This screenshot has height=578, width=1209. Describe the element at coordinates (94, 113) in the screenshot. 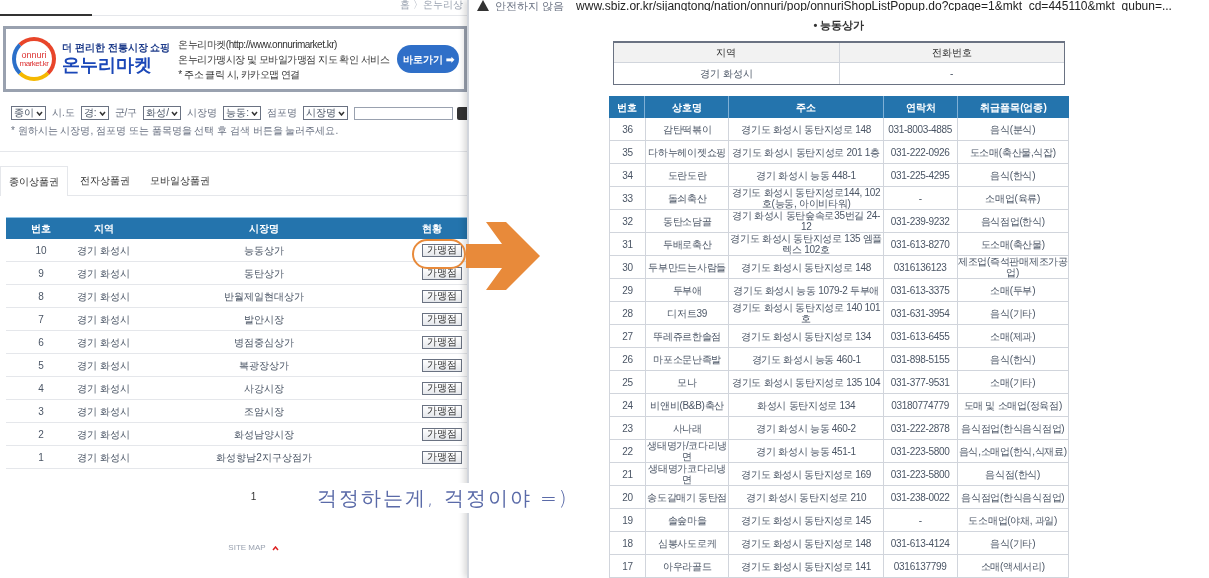

I see `dropdown: 경:` at that location.